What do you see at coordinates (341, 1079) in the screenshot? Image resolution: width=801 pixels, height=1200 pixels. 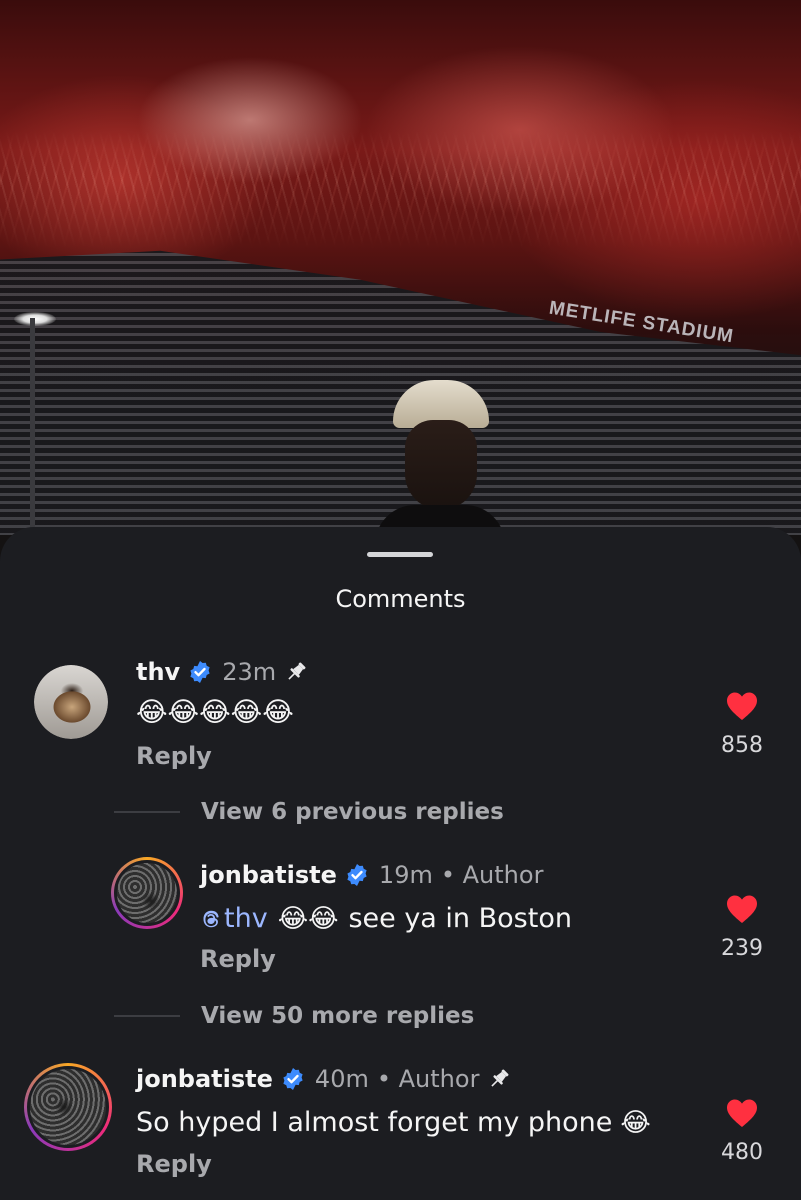 I see `timestamp: 40m` at bounding box center [341, 1079].